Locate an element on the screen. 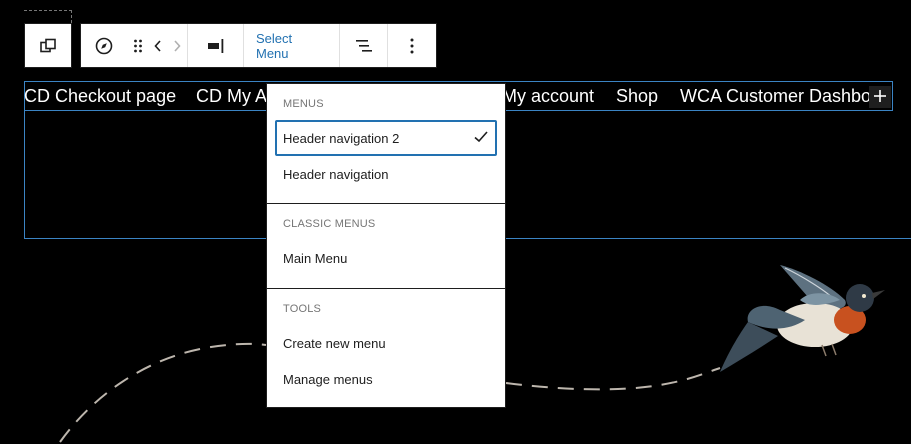 This screenshot has height=444, width=911. classic-menus-heading: Classic Menus is located at coordinates (329, 224).